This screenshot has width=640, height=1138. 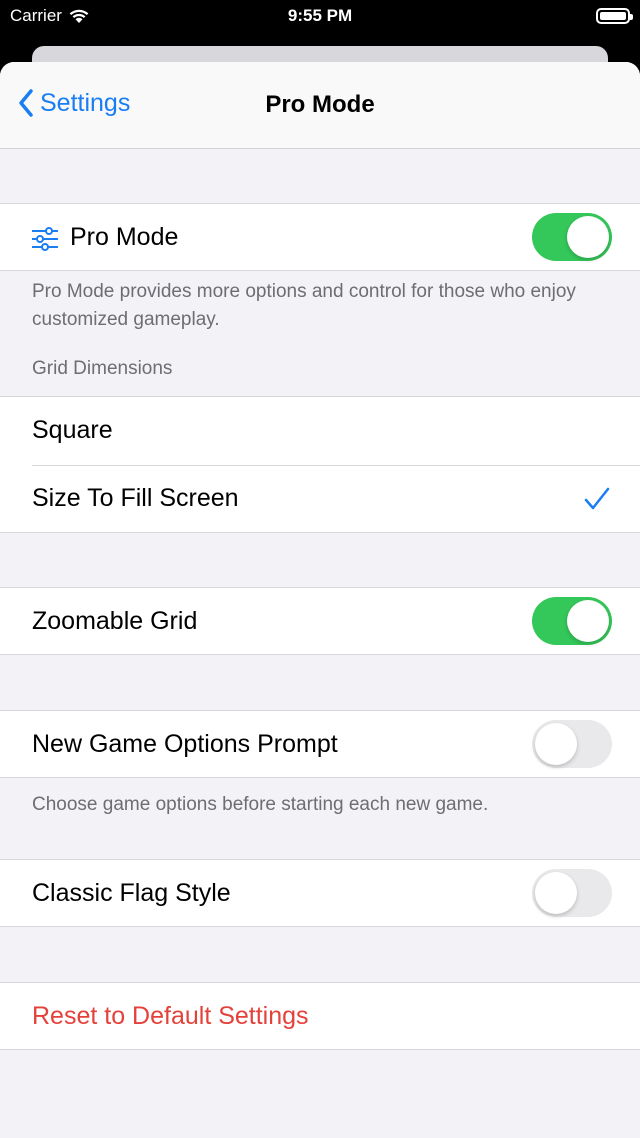 I want to click on page-title: Pro Mode, so click(x=320, y=104).